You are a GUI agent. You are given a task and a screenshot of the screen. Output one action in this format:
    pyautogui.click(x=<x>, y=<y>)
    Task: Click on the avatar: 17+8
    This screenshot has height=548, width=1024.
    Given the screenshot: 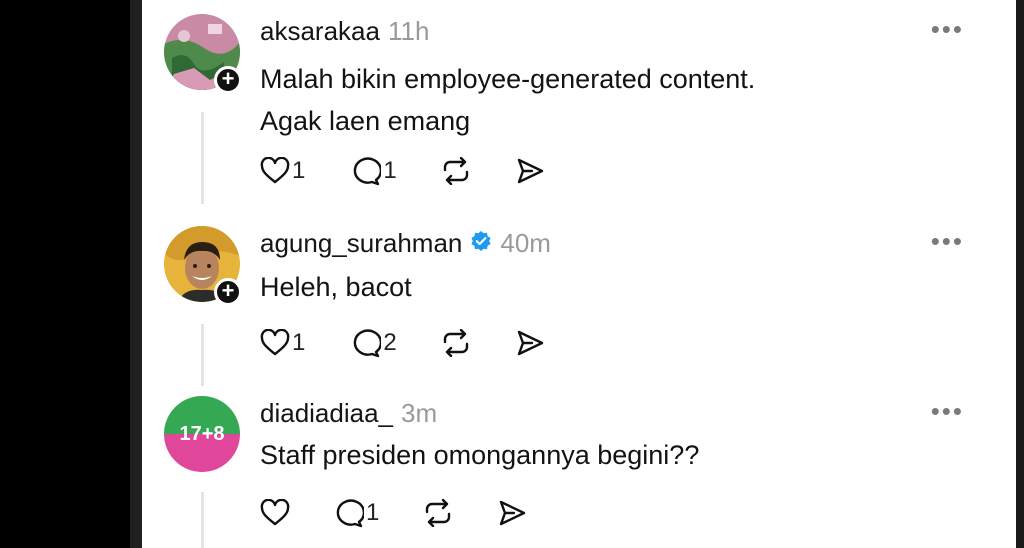 What is the action you would take?
    pyautogui.click(x=202, y=434)
    